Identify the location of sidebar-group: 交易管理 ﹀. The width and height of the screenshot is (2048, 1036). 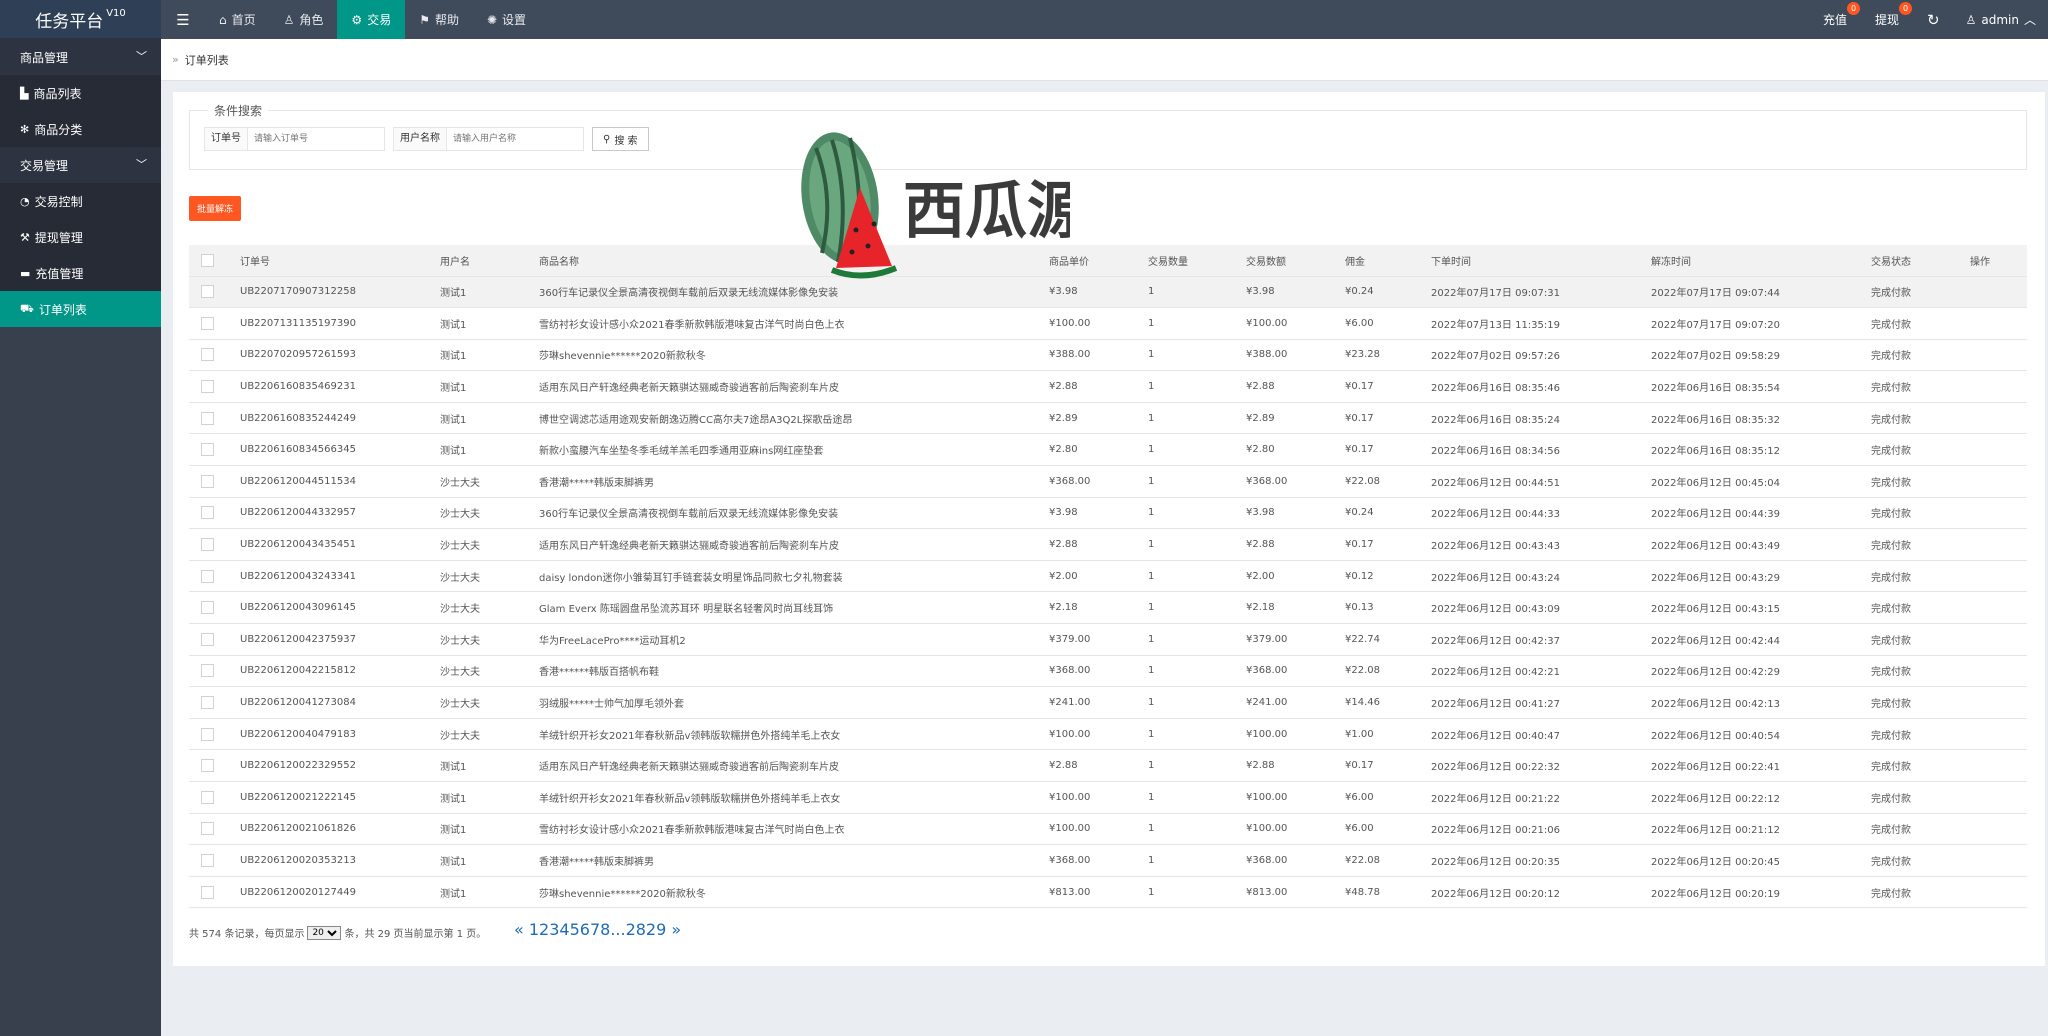
(80, 165).